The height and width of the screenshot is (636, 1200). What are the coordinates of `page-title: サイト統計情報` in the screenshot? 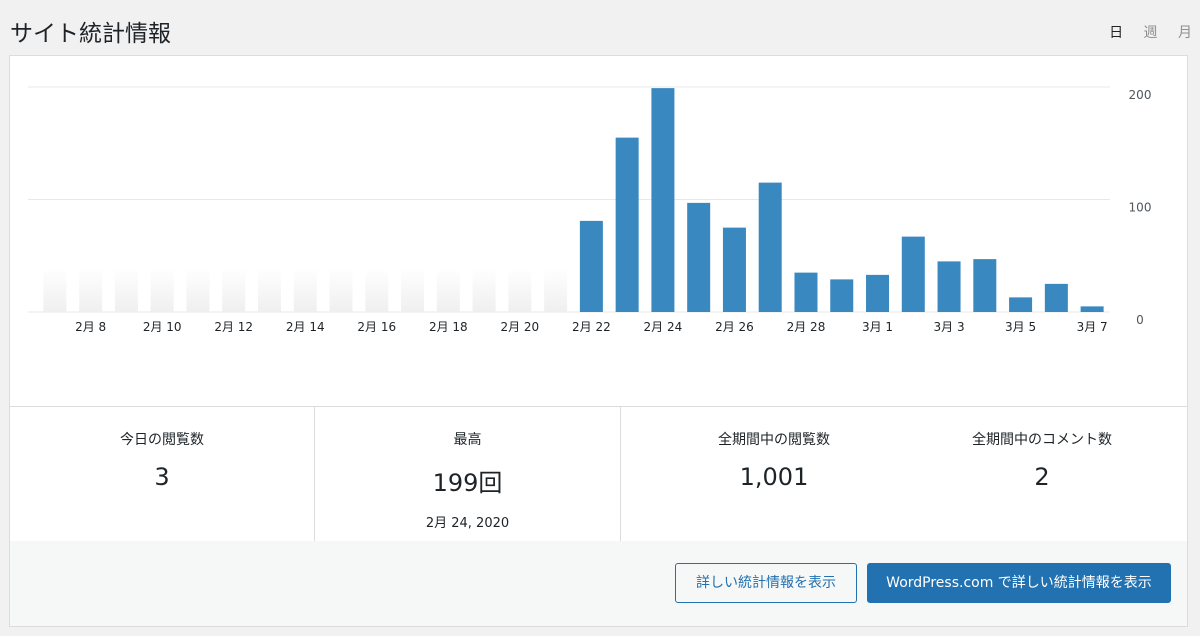 It's located at (90, 34).